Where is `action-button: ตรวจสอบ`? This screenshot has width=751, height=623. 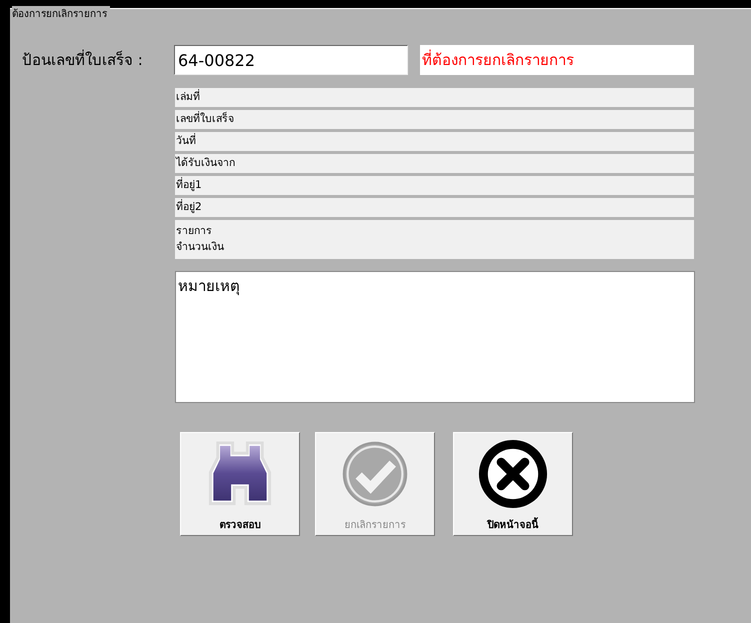 action-button: ตรวจสอบ is located at coordinates (240, 484).